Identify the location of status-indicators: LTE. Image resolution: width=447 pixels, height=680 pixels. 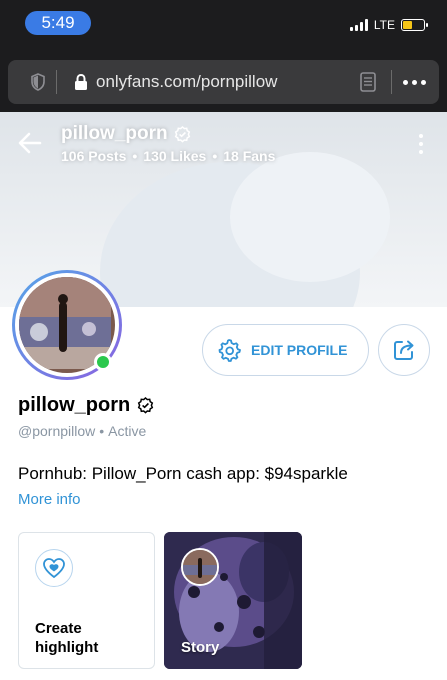
(388, 25).